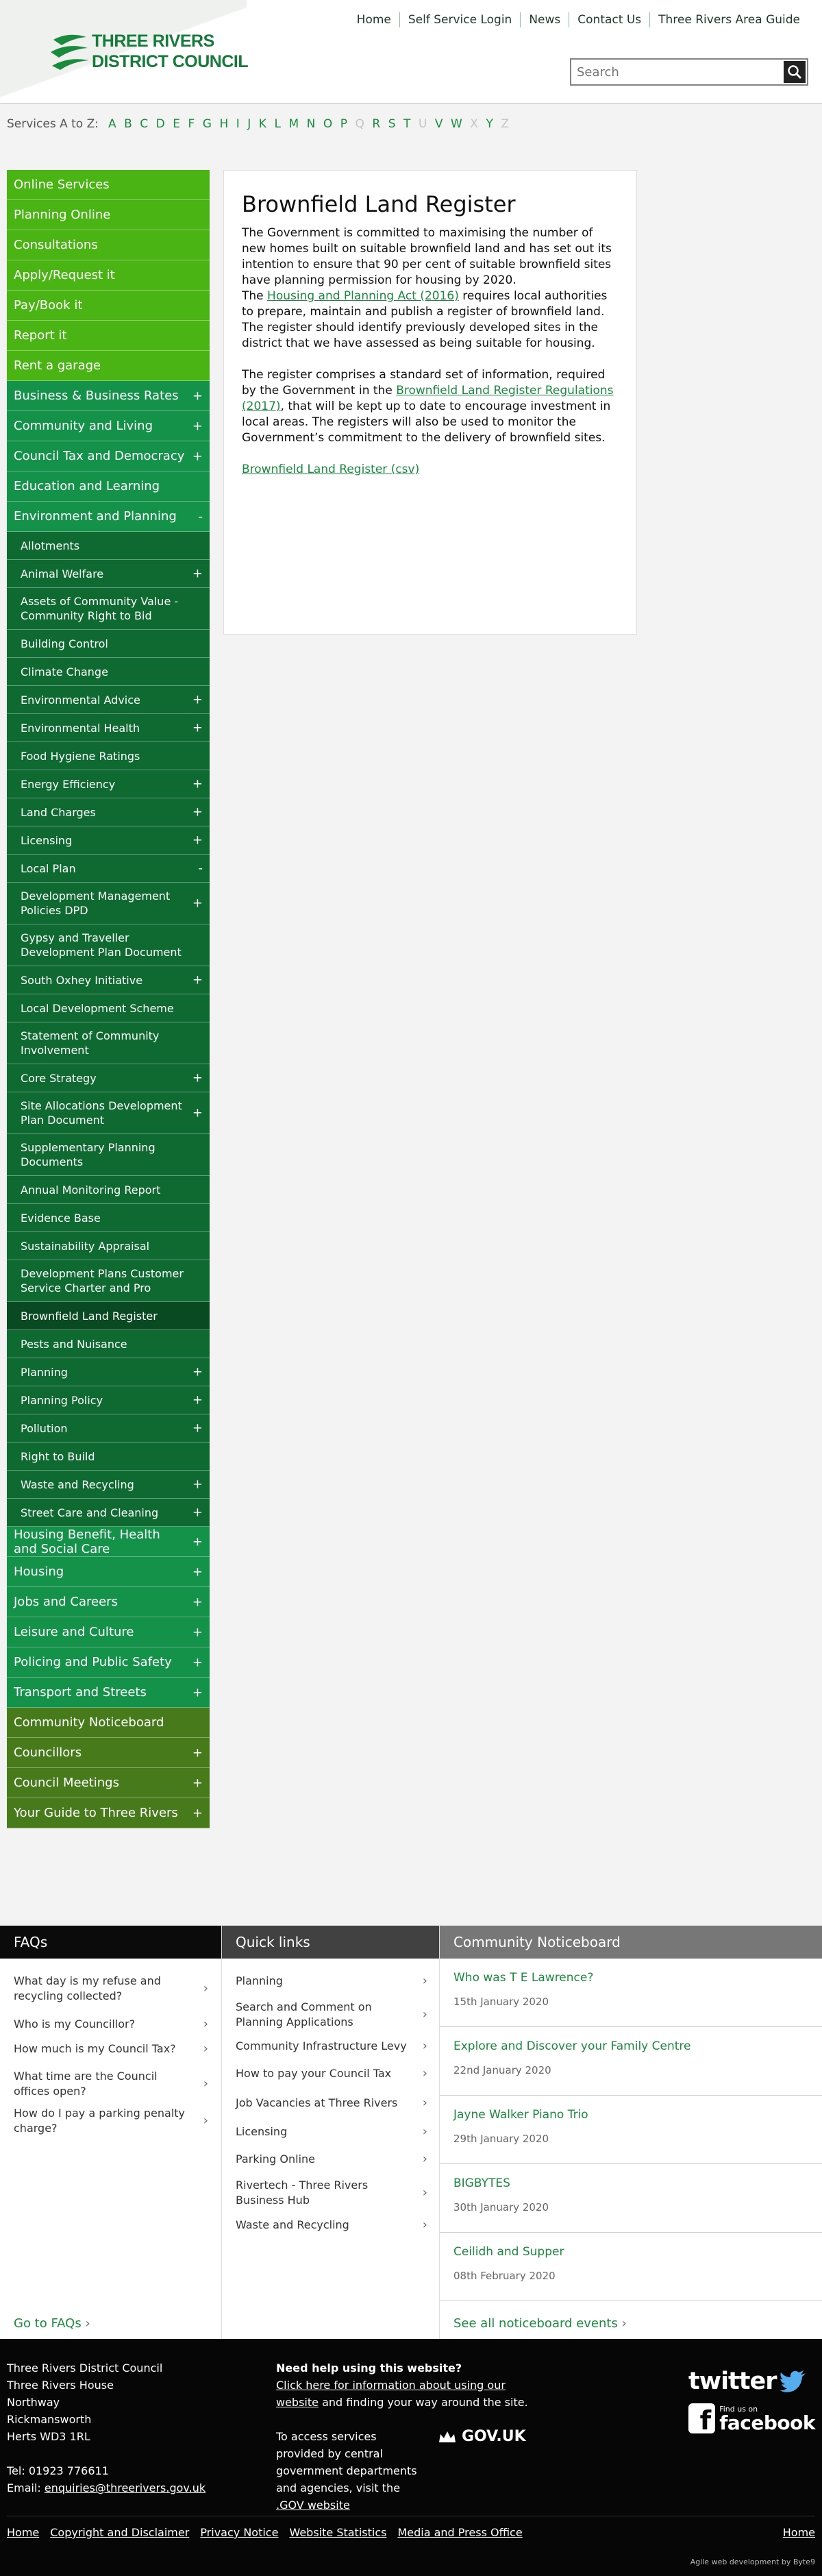  Describe the element at coordinates (109, 517) in the screenshot. I see `sidebar-item-environment-and-planning: Environment and Planning -` at that location.